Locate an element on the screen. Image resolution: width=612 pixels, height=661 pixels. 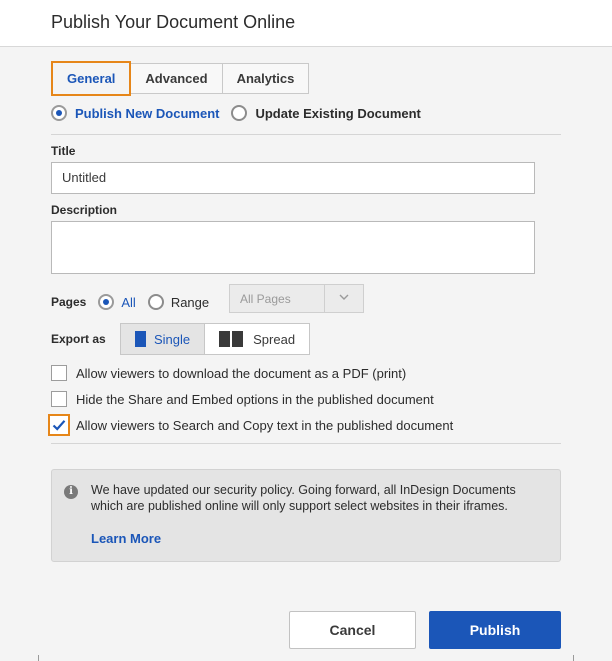
cancel-button: Cancel is located at coordinates (352, 630).